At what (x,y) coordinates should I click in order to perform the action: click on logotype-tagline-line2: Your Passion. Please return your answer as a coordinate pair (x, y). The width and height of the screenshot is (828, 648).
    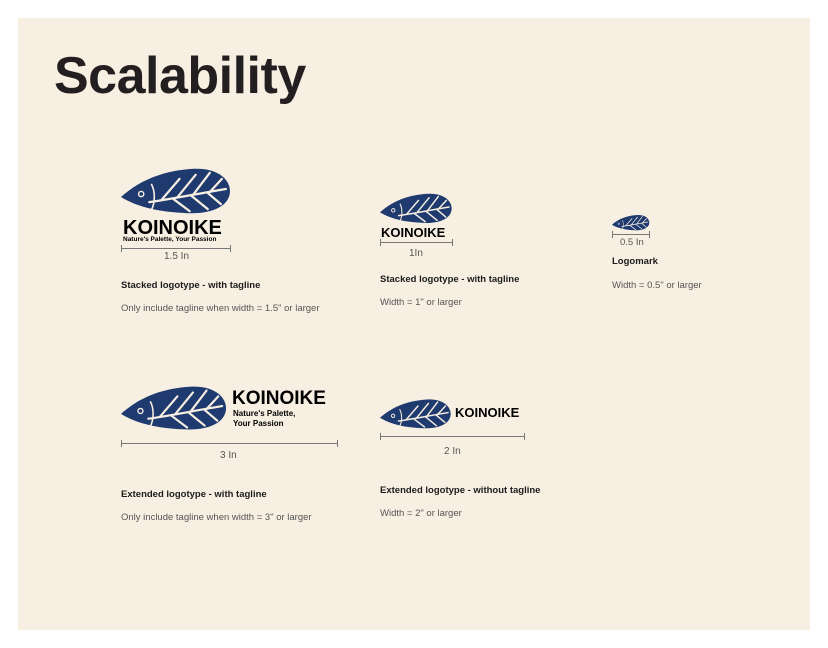
    Looking at the image, I should click on (258, 423).